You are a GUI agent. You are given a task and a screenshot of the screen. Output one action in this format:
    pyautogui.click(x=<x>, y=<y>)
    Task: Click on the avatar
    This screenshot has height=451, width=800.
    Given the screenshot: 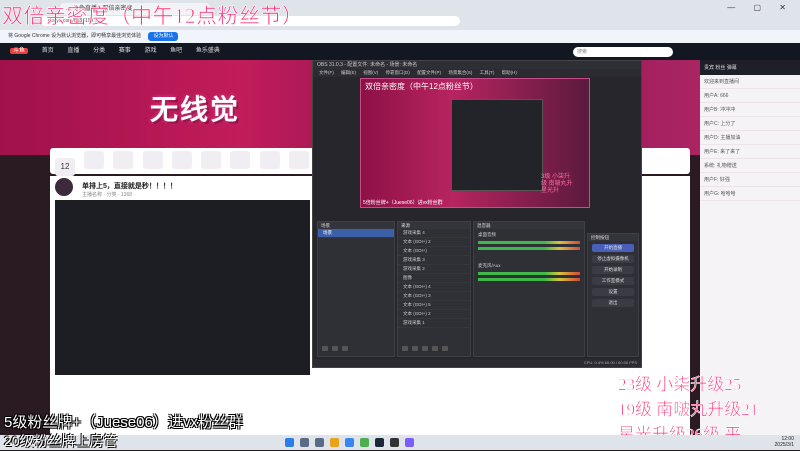 What is the action you would take?
    pyautogui.click(x=64, y=187)
    